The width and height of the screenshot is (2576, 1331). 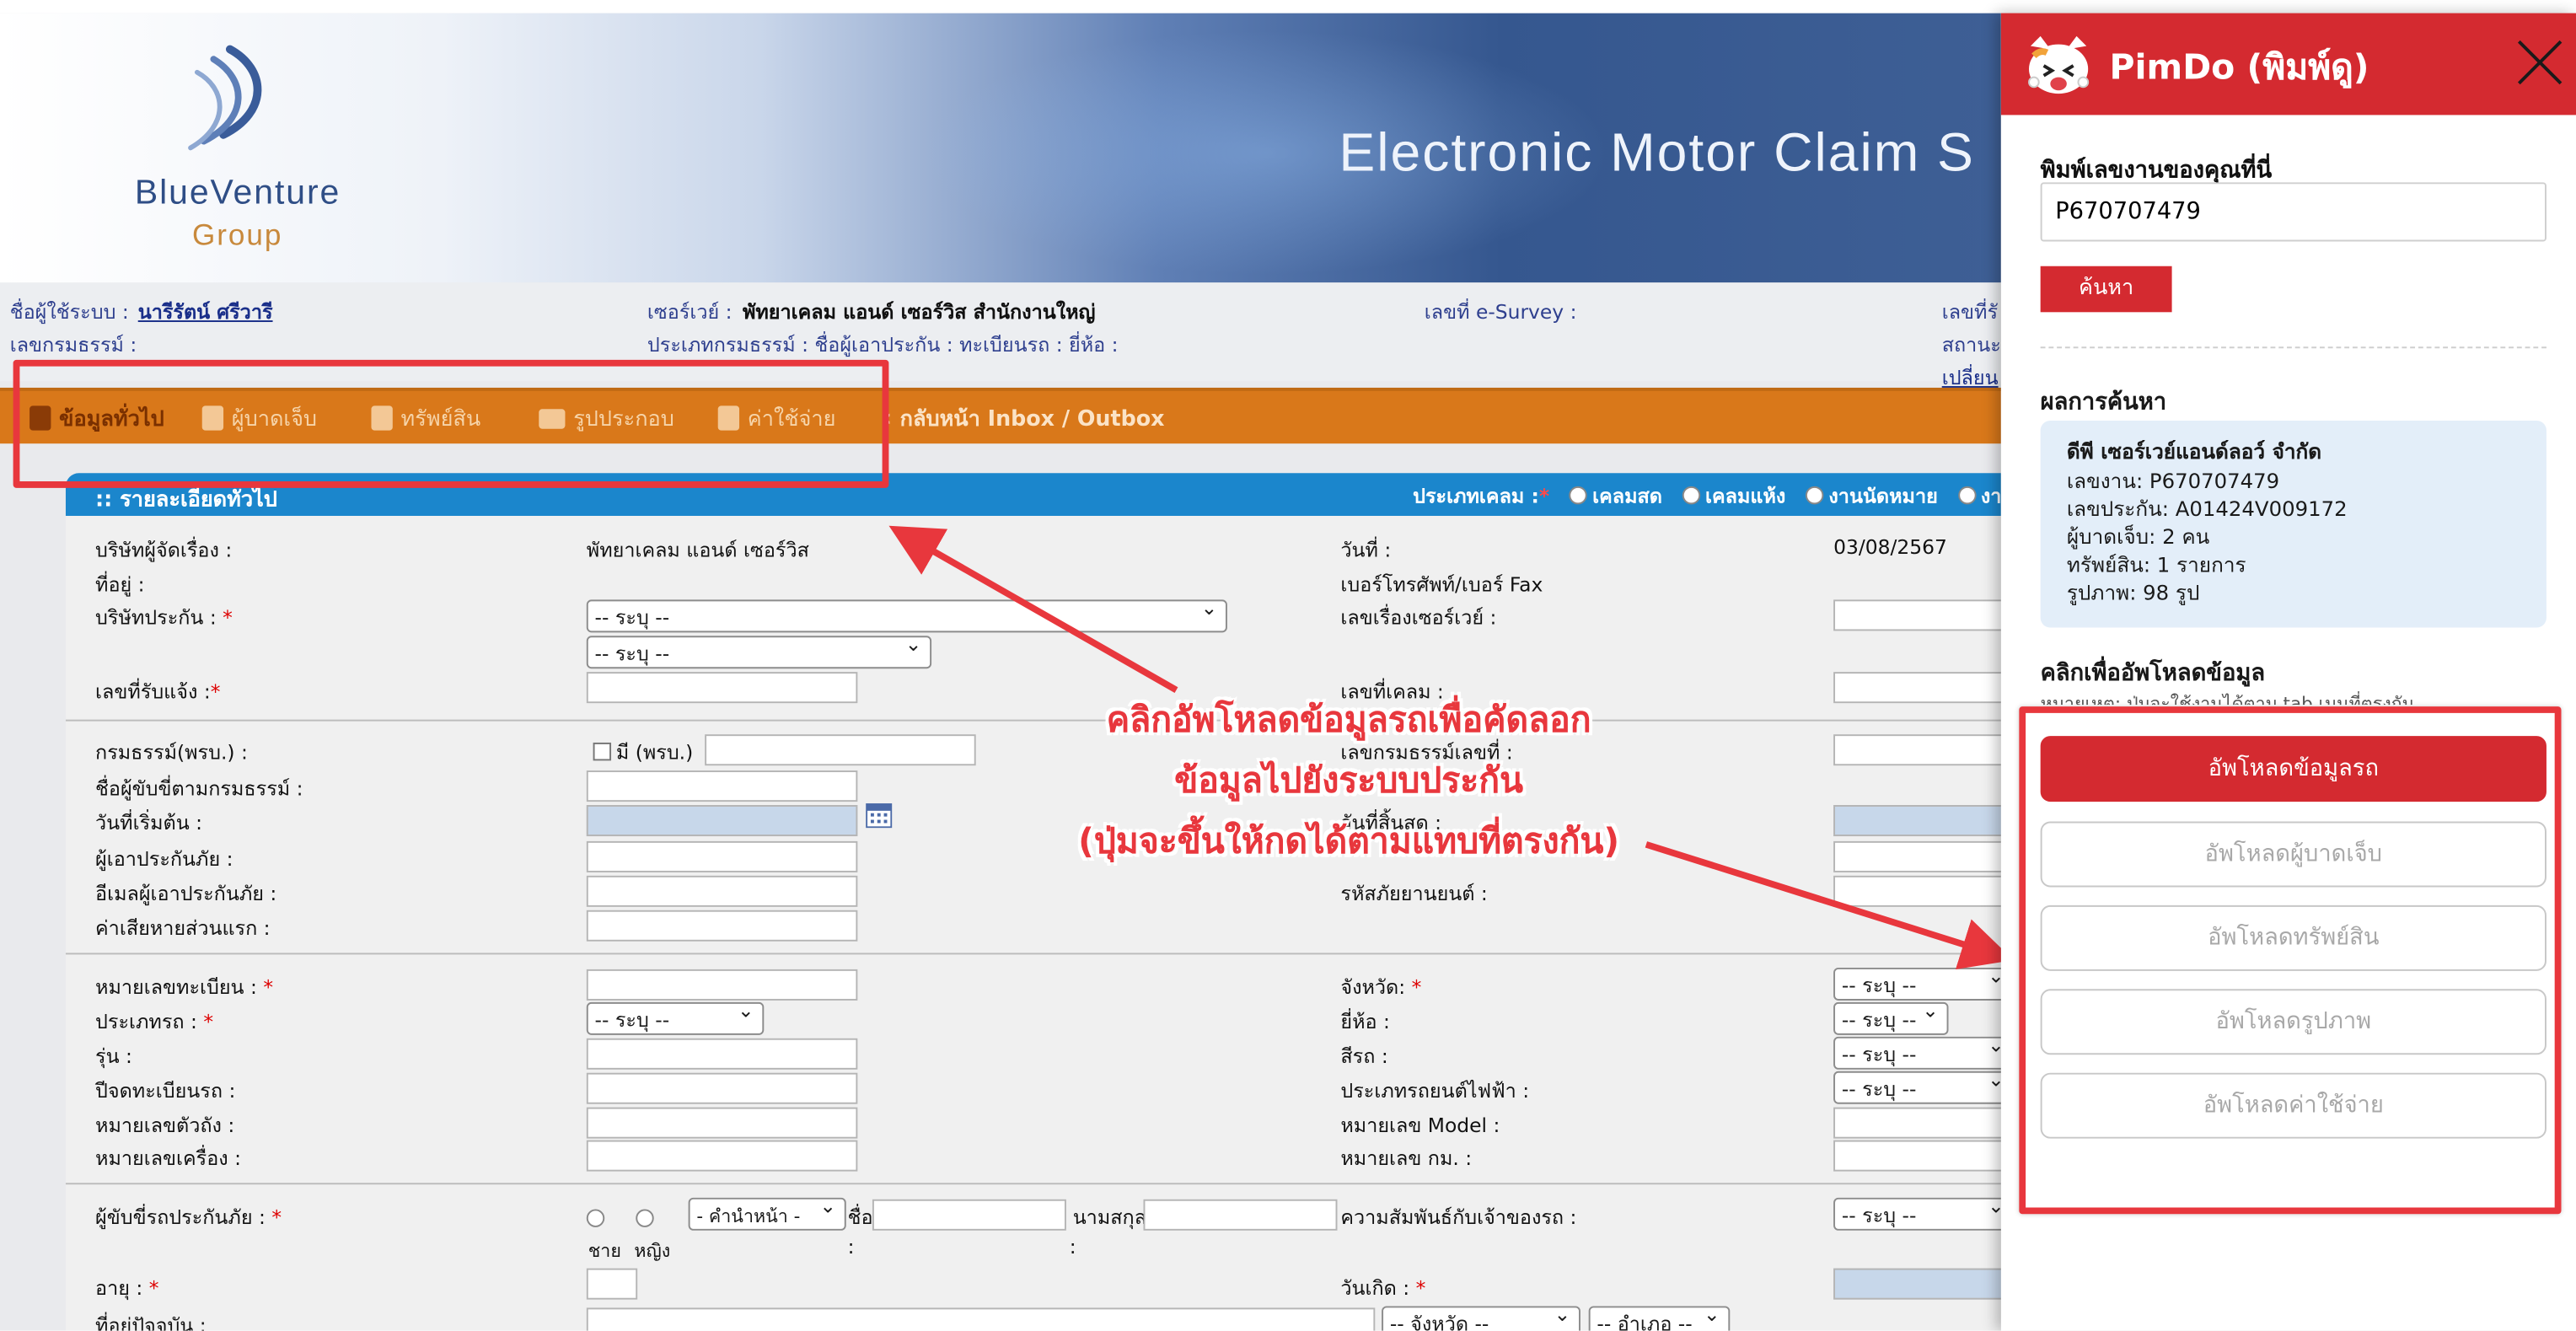 I want to click on callout-line: คลิกอัพโหลดข้อมูลรถเพื่อคัดลอก, so click(x=1348, y=720).